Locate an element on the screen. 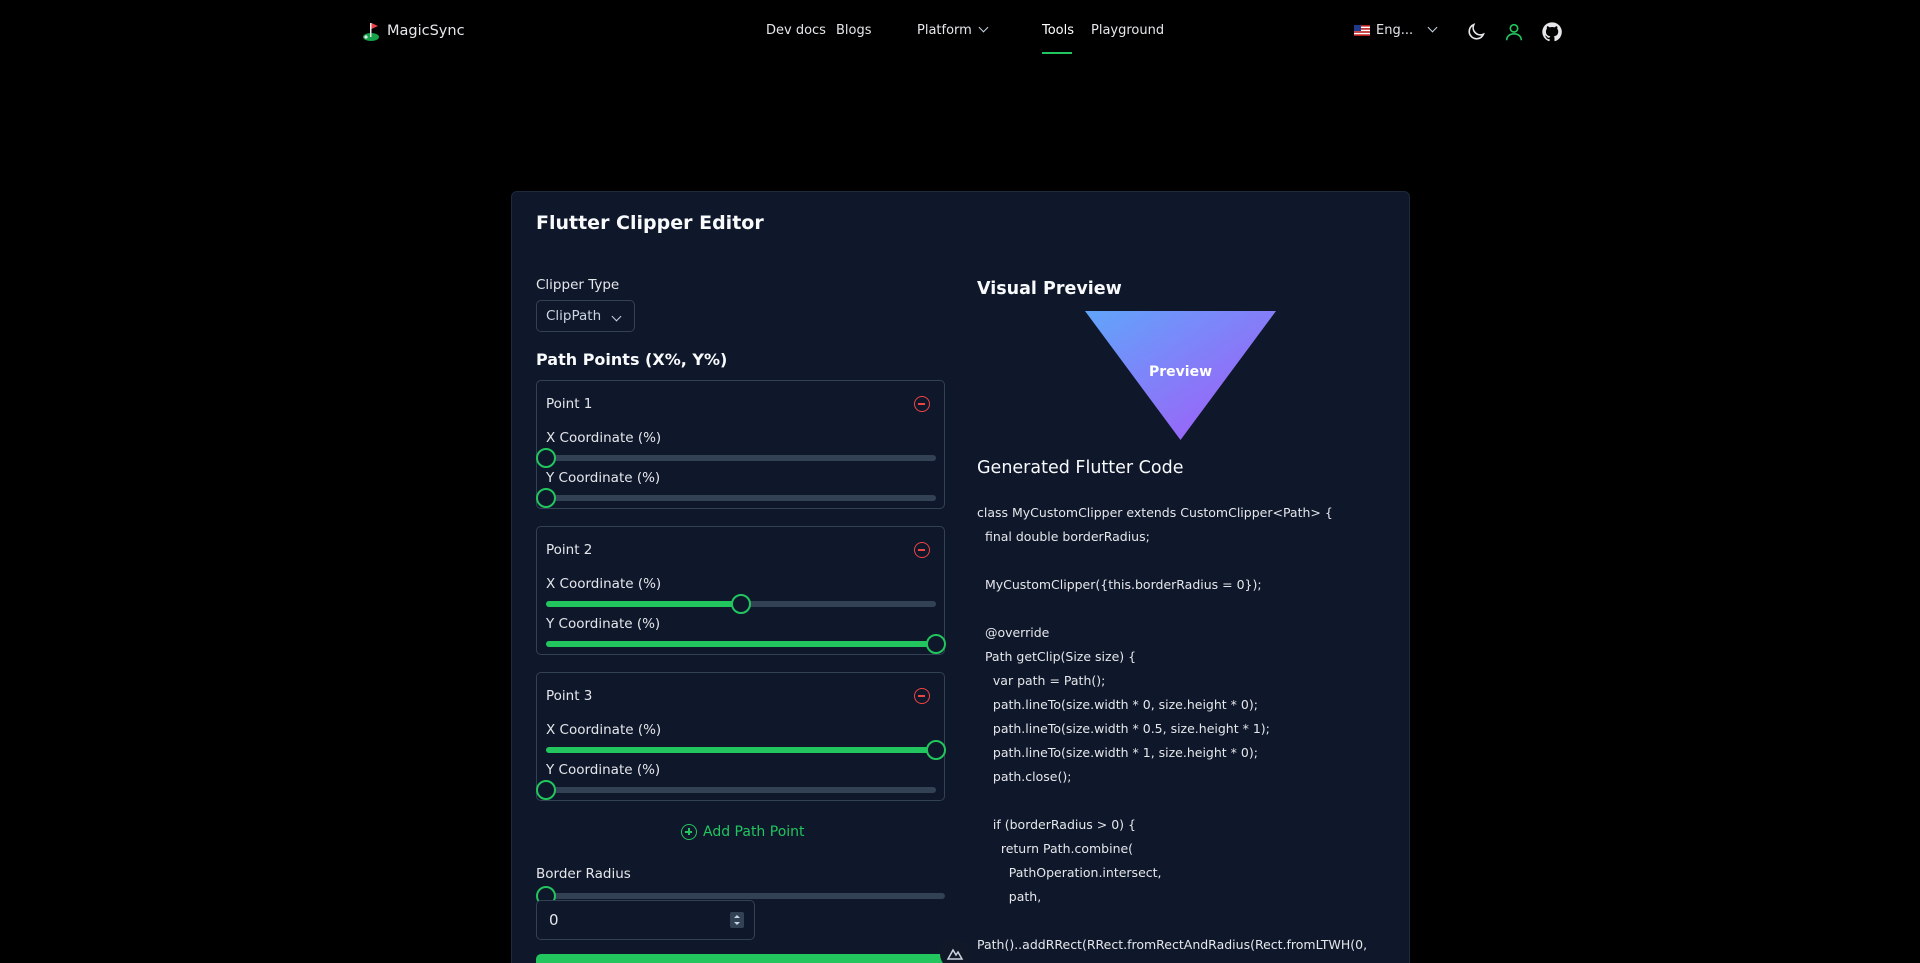  clipper-type-label: Clipper Type is located at coordinates (578, 285).